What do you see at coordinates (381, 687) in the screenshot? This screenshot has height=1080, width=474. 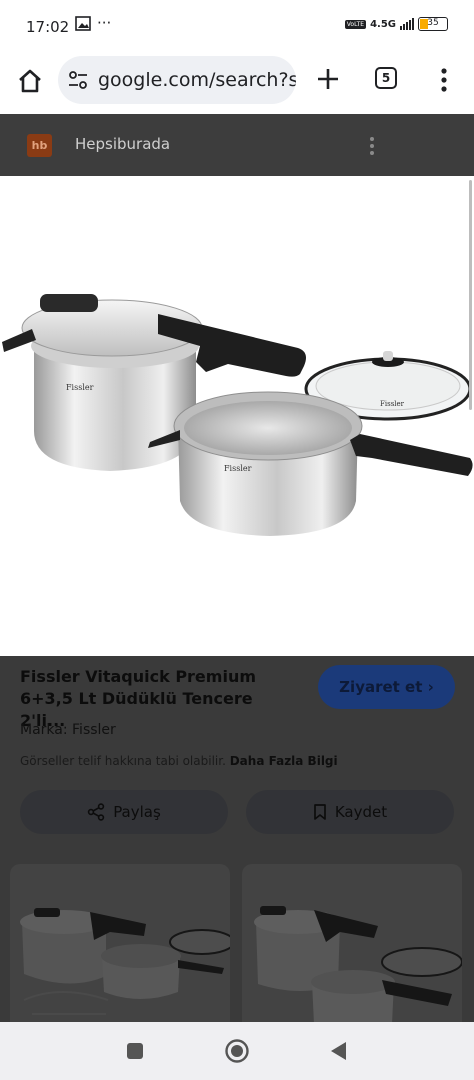 I see `visit-label: Ziyaret et` at bounding box center [381, 687].